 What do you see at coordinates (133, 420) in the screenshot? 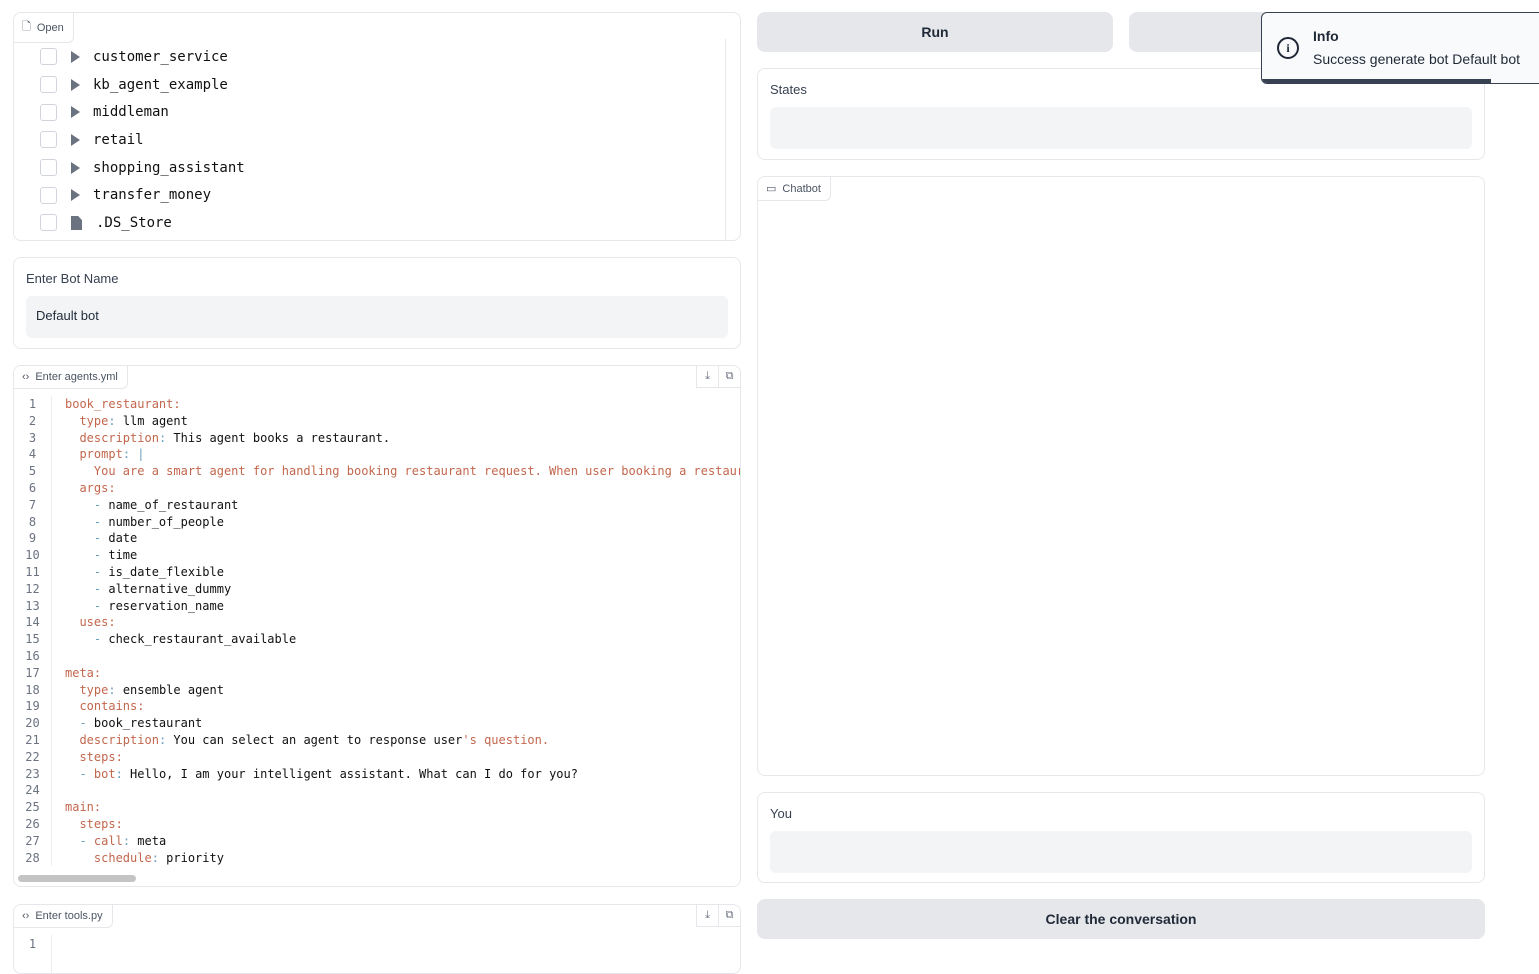
I see `code-line: type: llm agent` at bounding box center [133, 420].